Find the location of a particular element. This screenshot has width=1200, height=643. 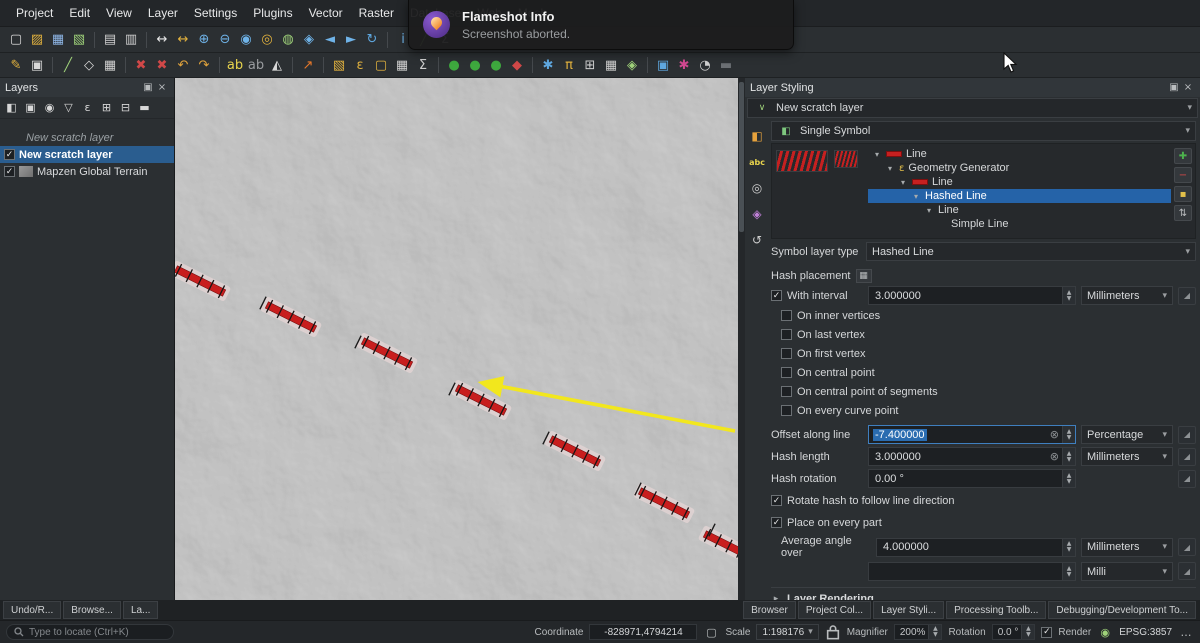

lock-symbol-layer-button: ▪ is located at coordinates (1183, 194).